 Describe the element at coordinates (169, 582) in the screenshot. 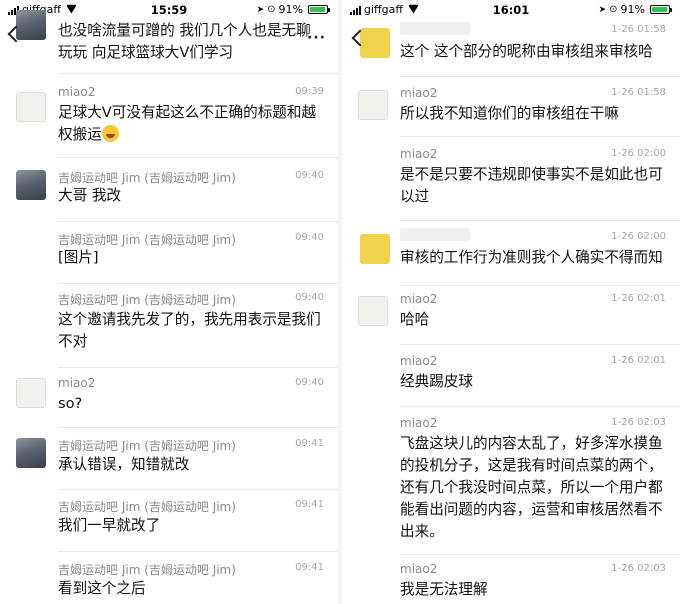

I see `message-item: 吉姆运动吧 Jim (吉姆运动吧 Jim) 09:41 看到这个之后` at that location.